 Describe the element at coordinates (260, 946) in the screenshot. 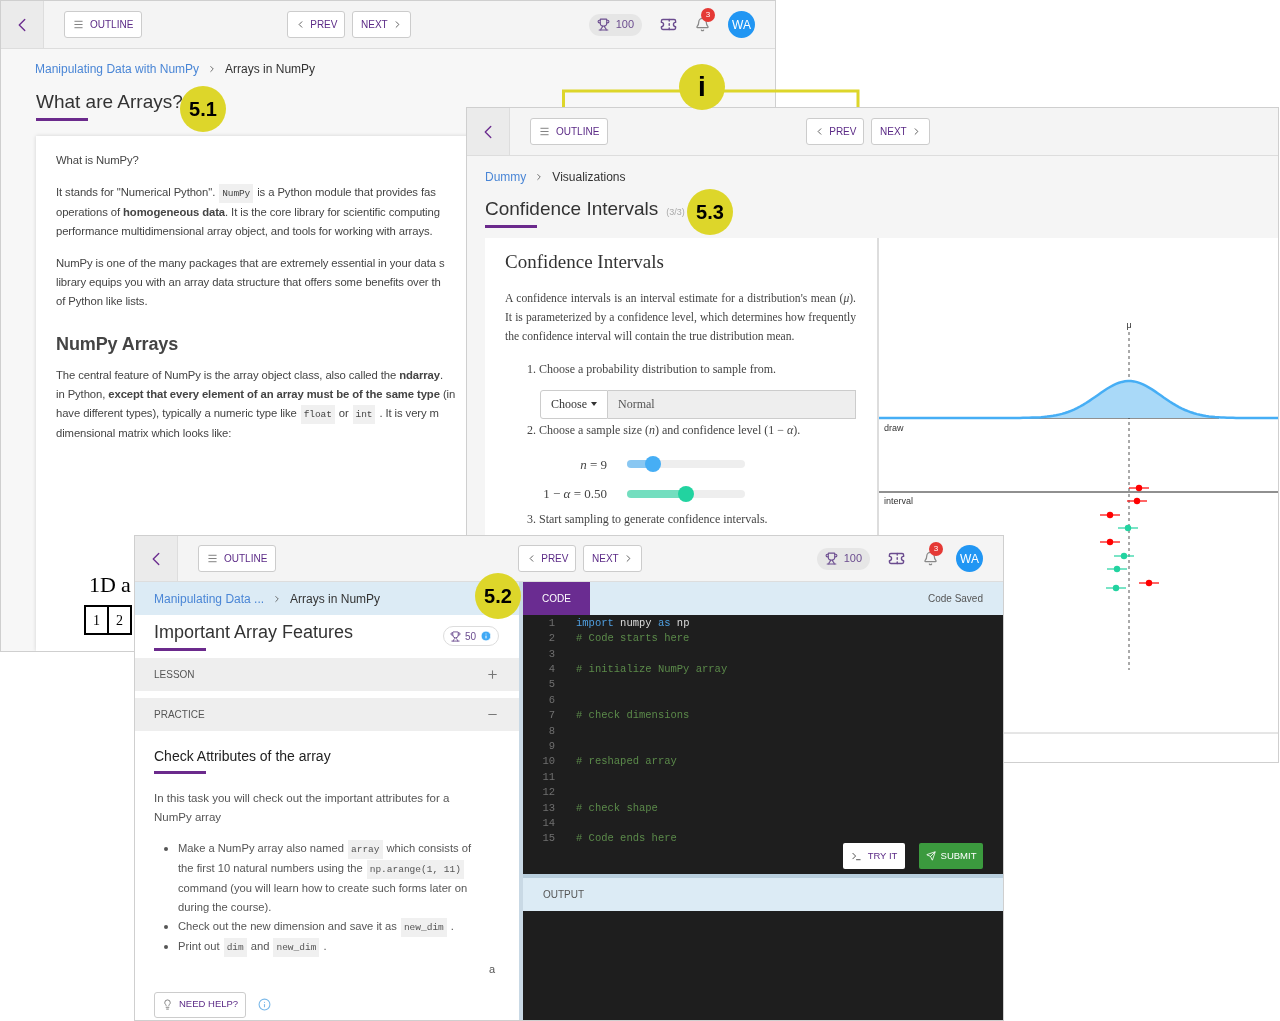

I see `text-line: and` at that location.